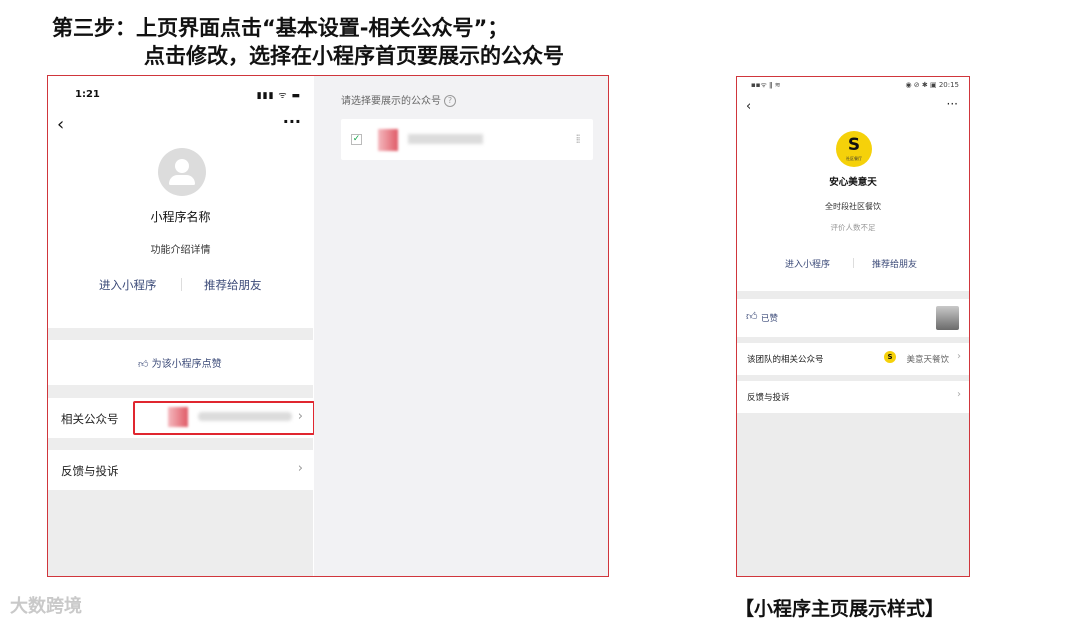 Image resolution: width=1066 pixels, height=626 pixels. I want to click on account-checkbox: ✓, so click(356, 139).